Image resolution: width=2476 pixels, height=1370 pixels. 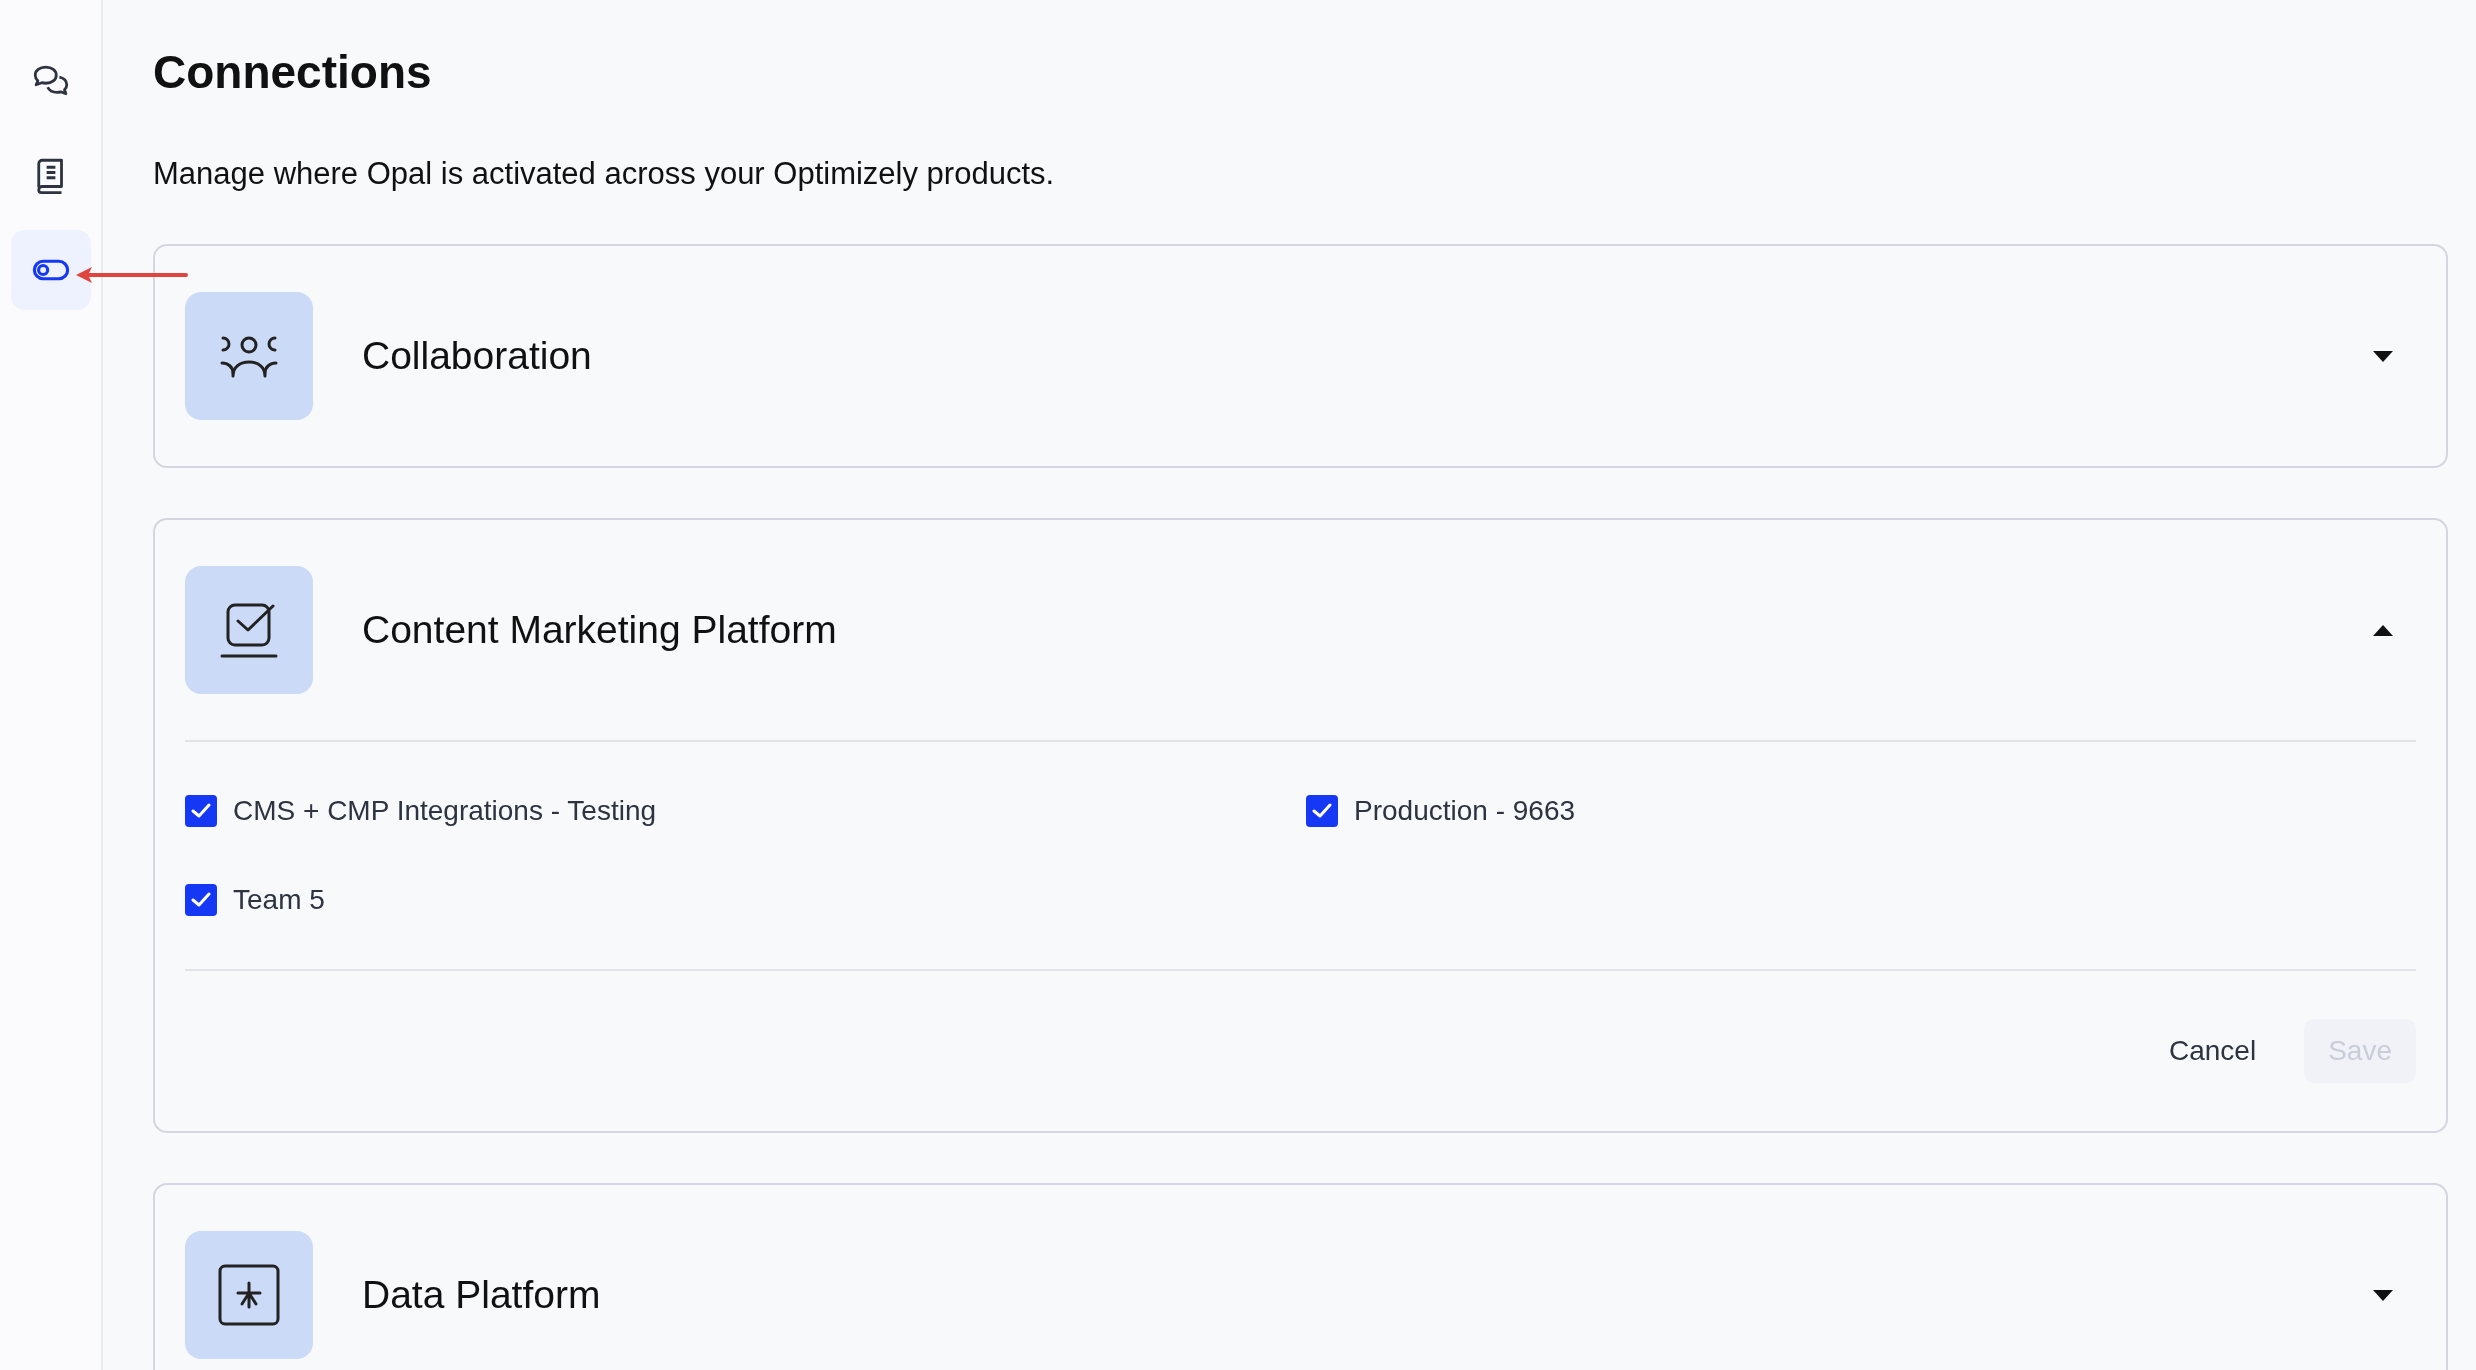 What do you see at coordinates (50, 270) in the screenshot?
I see `sidebar-nav-button` at bounding box center [50, 270].